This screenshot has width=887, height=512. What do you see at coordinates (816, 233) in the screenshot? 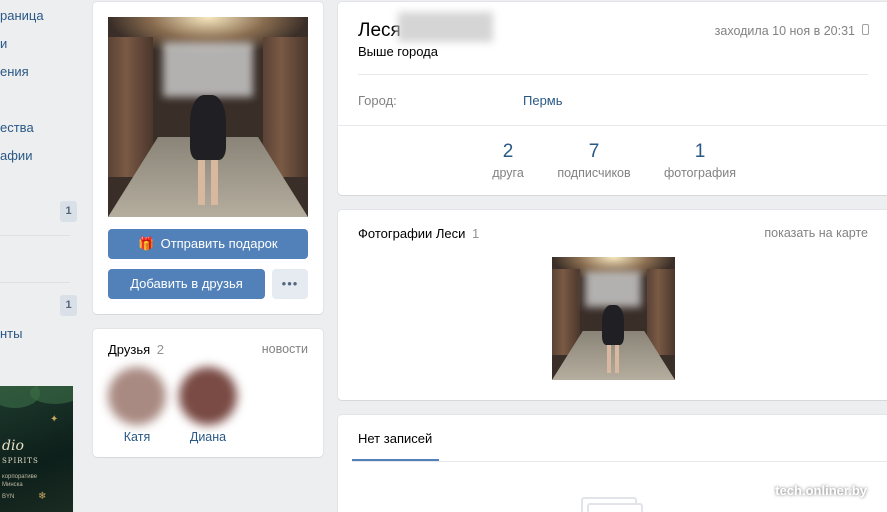
I see `show-on-map-link: показать на карте` at bounding box center [816, 233].